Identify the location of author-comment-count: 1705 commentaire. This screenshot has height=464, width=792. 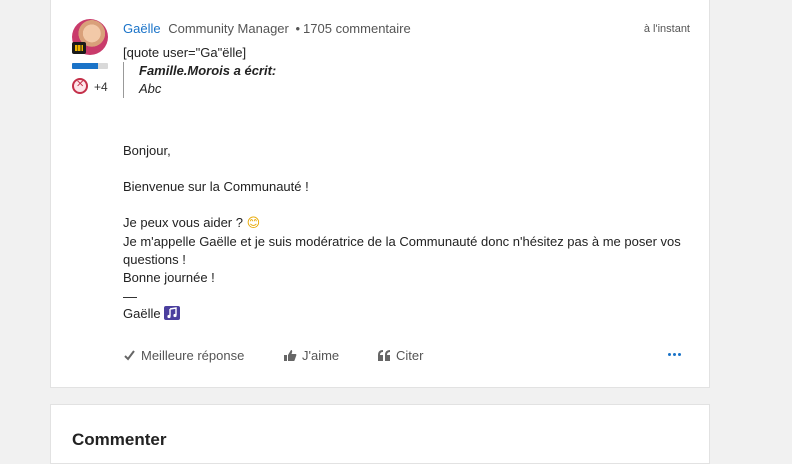
(357, 28).